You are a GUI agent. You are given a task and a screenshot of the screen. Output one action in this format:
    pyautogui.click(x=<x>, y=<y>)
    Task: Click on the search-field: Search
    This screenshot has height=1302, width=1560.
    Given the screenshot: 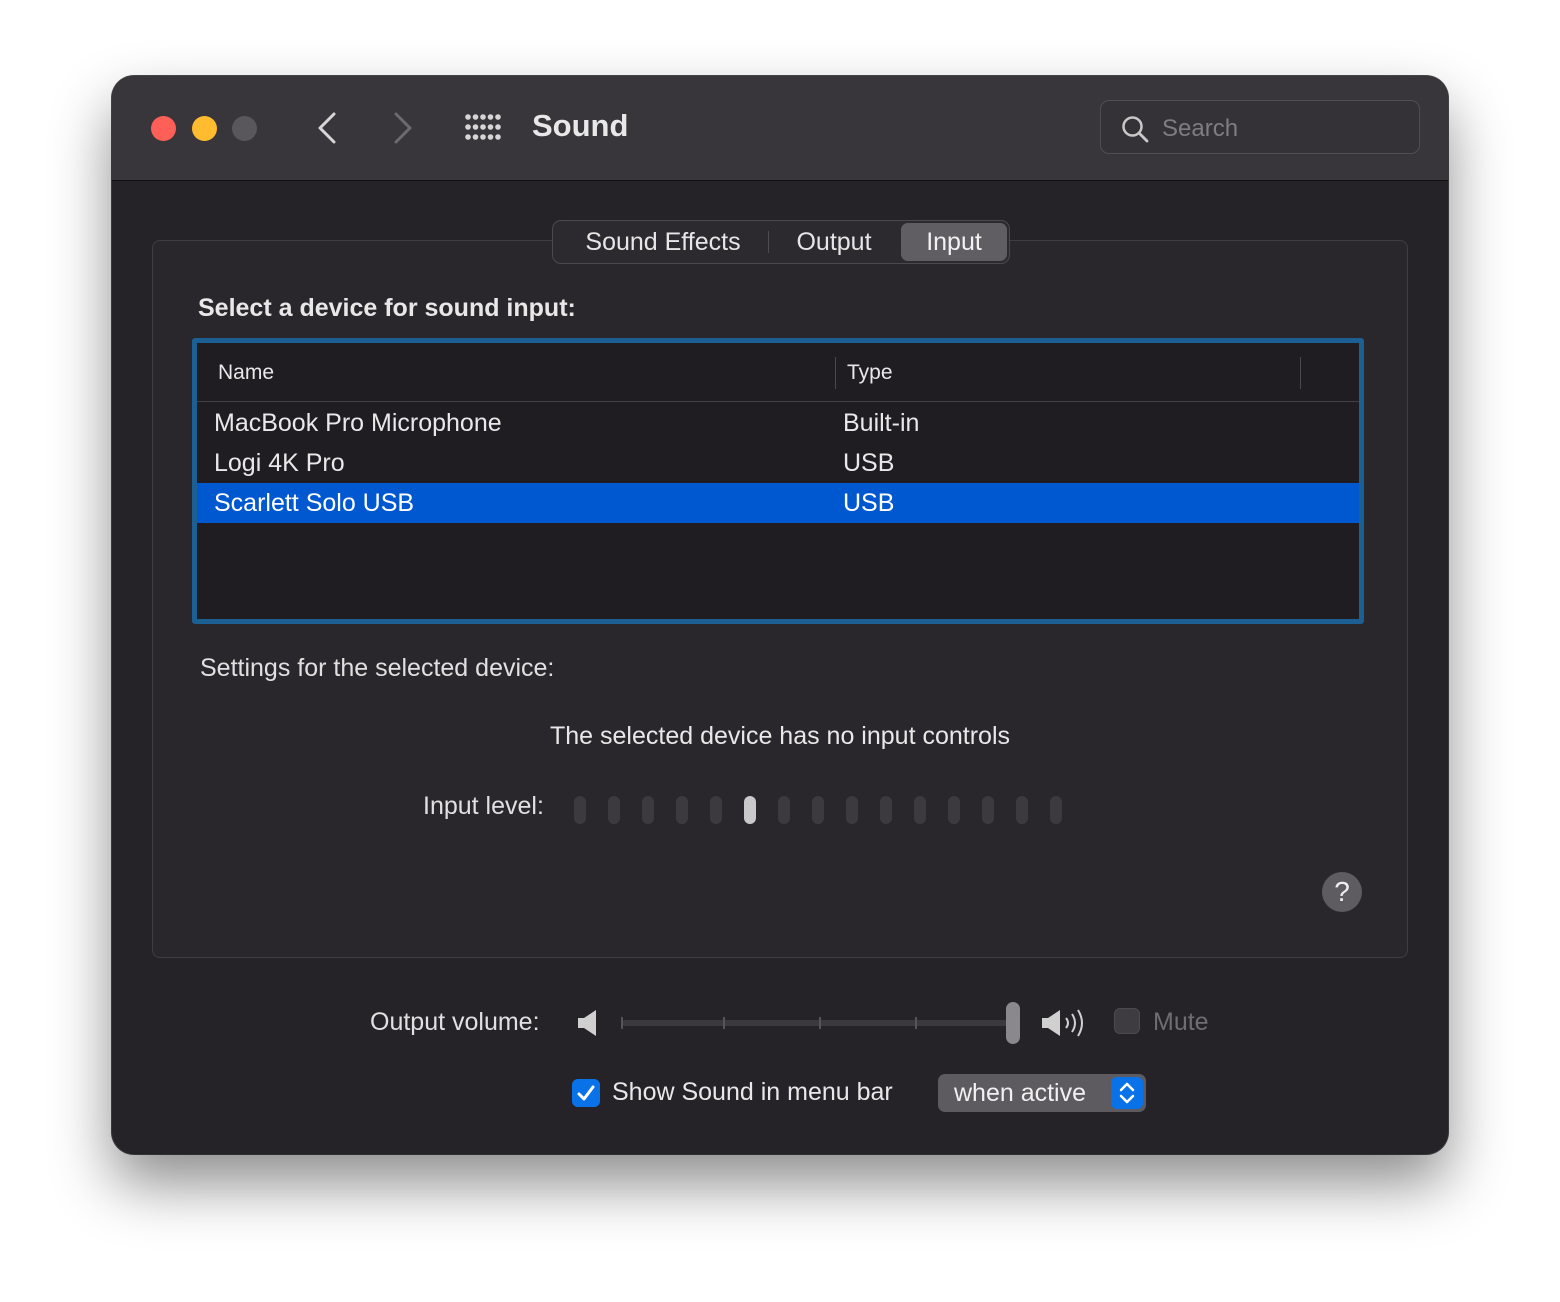 What is the action you would take?
    pyautogui.click(x=1260, y=127)
    